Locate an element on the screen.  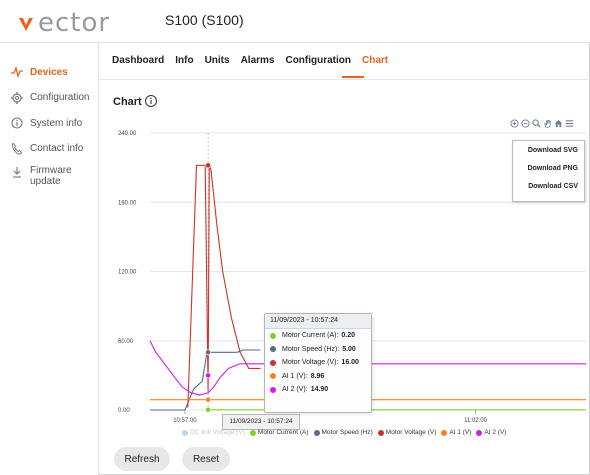
legend-item-motor-speed: Motor Speed (Hz) is located at coordinates (343, 432).